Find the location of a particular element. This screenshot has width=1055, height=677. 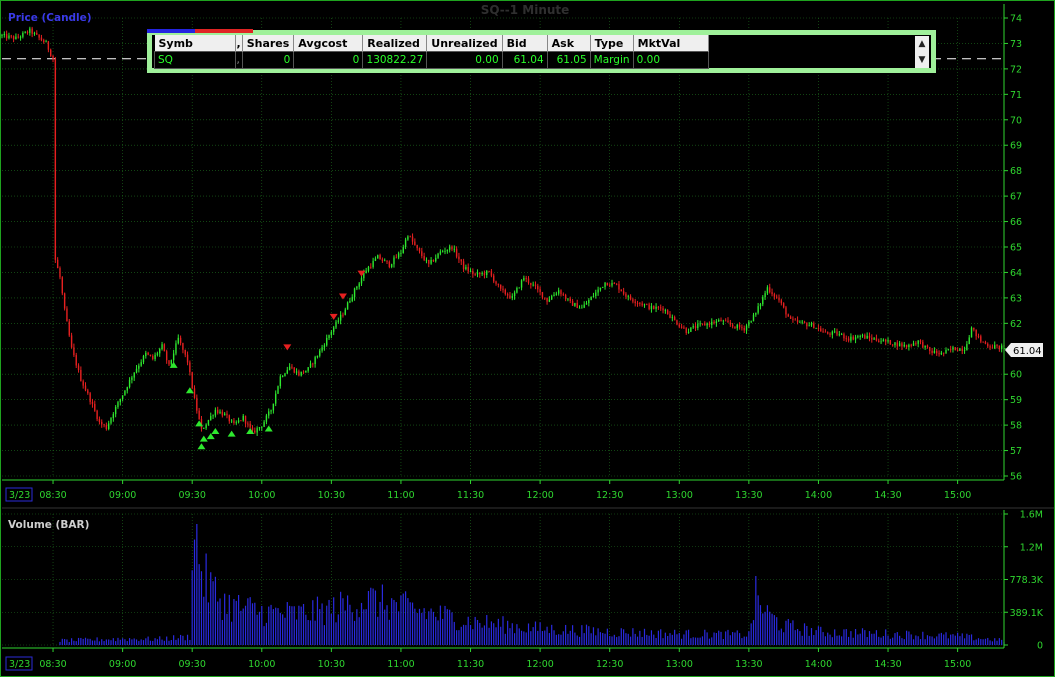

panel-scrollbar: ▲ ▼ is located at coordinates (922, 52).